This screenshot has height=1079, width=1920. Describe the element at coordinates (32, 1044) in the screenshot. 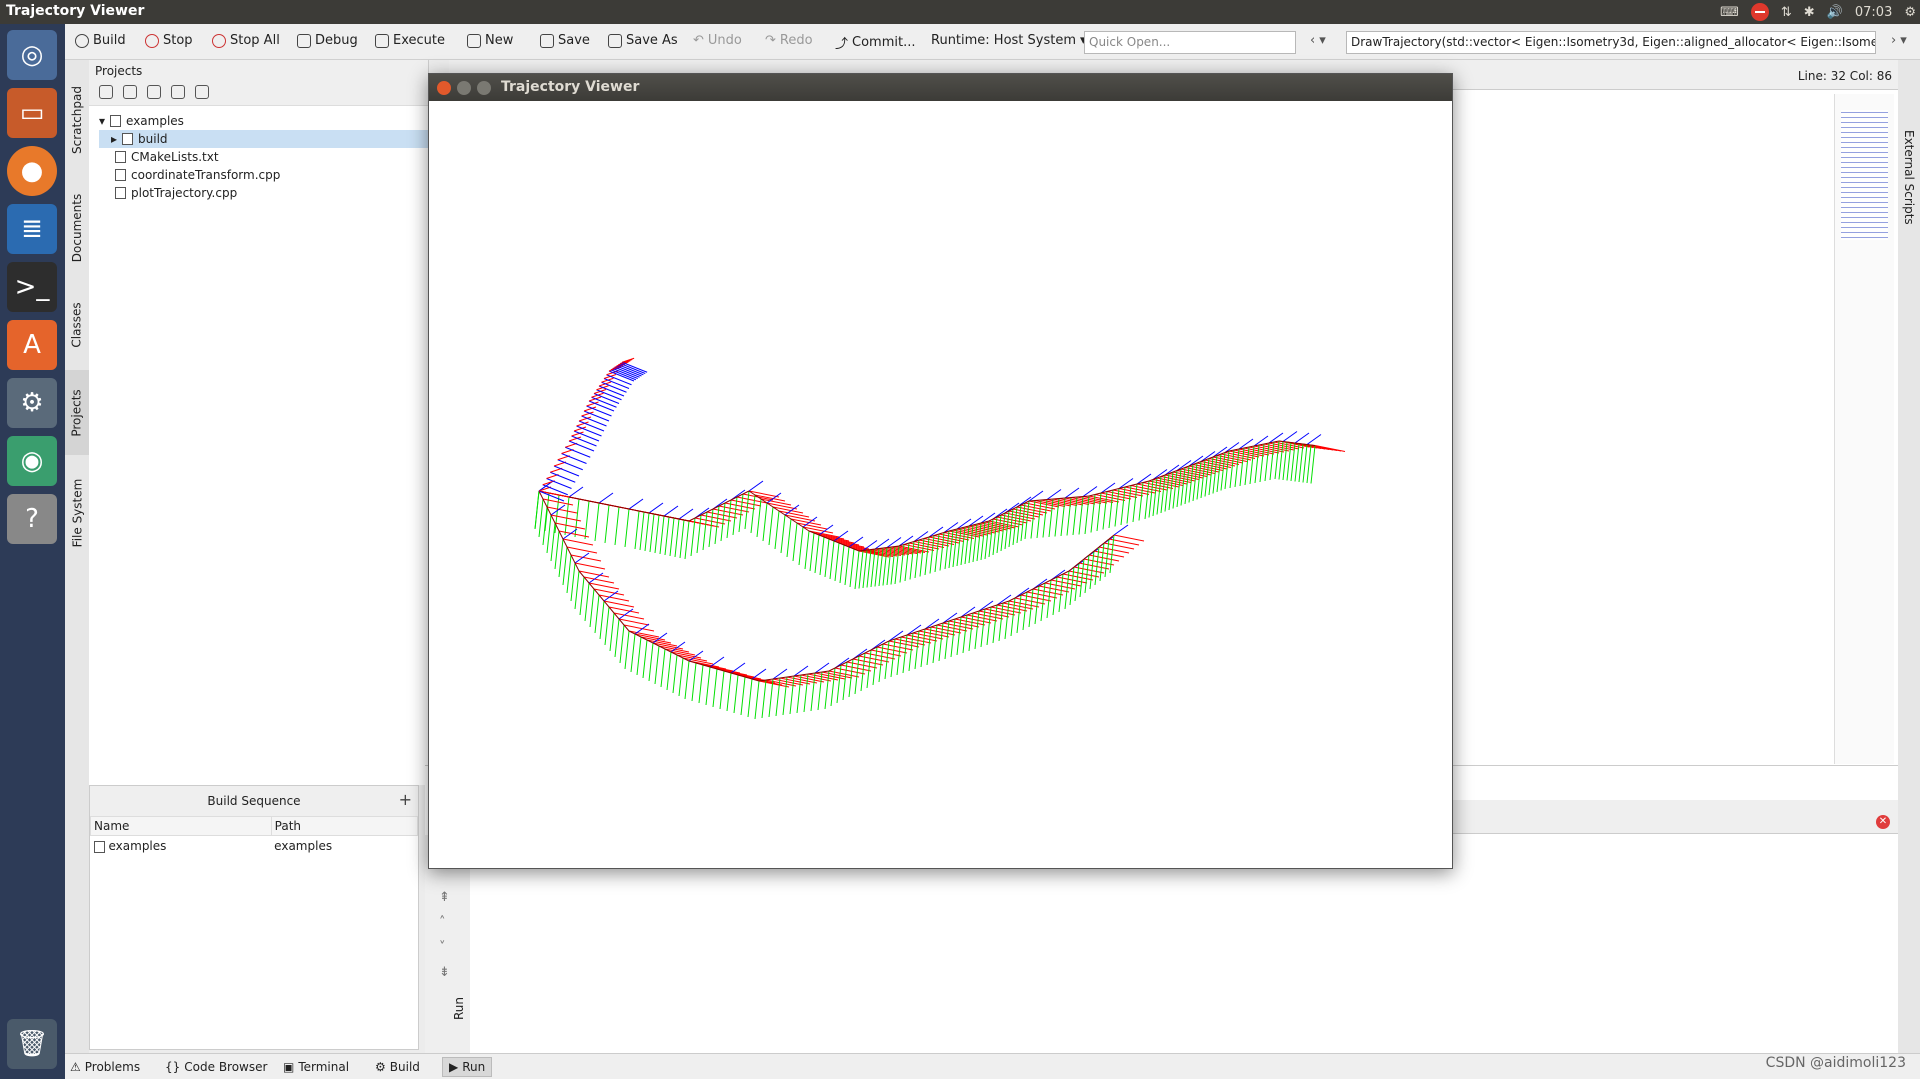

I see `trash-icon: 🗑` at that location.